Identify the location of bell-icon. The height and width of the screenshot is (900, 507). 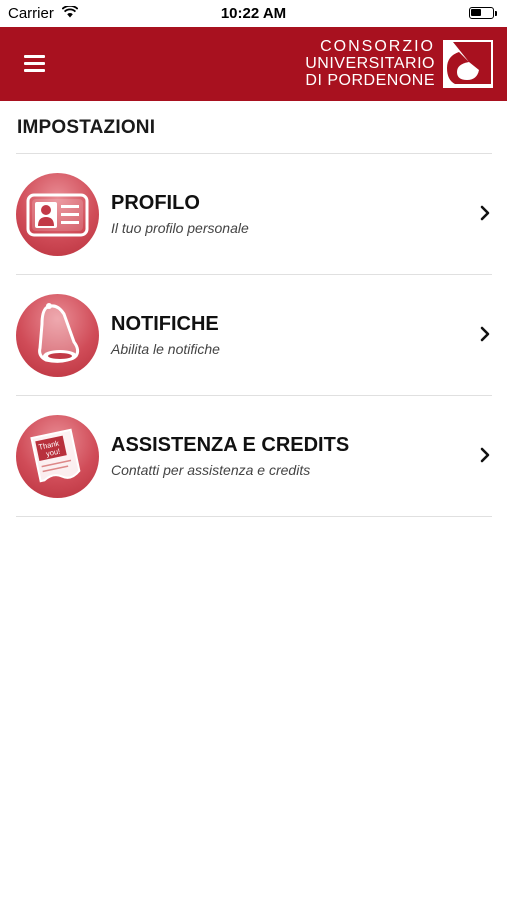
(57, 335).